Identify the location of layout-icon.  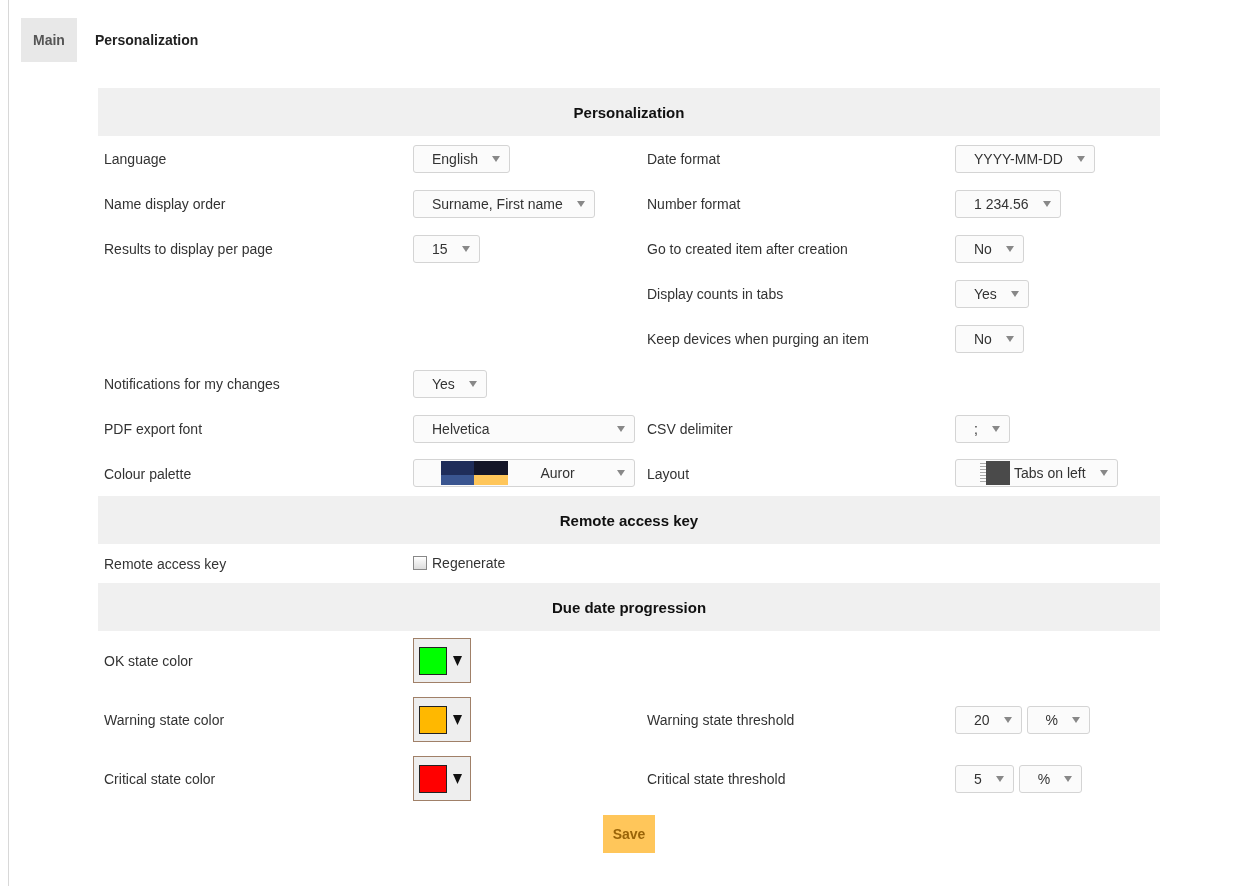
(995, 473).